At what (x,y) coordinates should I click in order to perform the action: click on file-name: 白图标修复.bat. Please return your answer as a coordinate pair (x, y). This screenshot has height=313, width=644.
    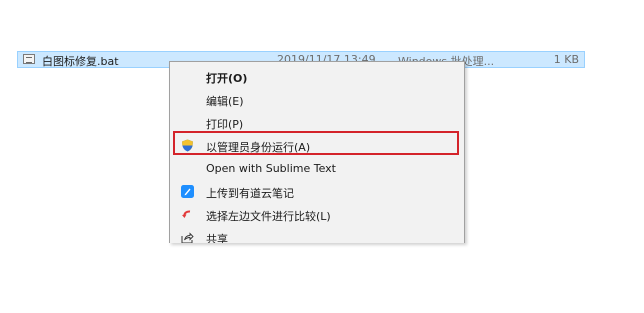
    Looking at the image, I should click on (80, 61).